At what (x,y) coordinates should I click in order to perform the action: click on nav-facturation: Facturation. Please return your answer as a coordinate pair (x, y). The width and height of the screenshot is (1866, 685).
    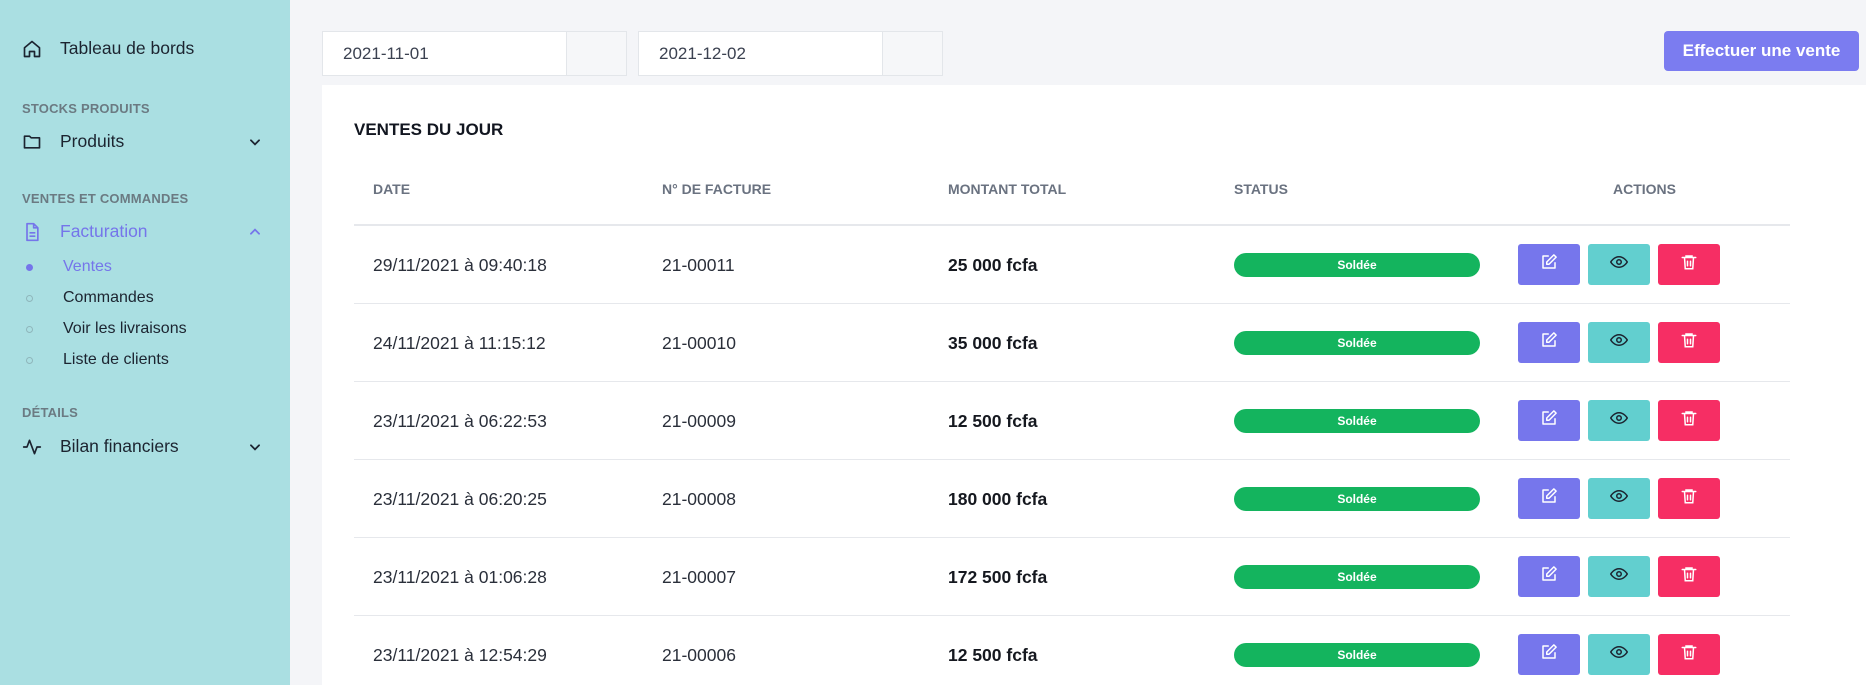
    Looking at the image, I should click on (142, 231).